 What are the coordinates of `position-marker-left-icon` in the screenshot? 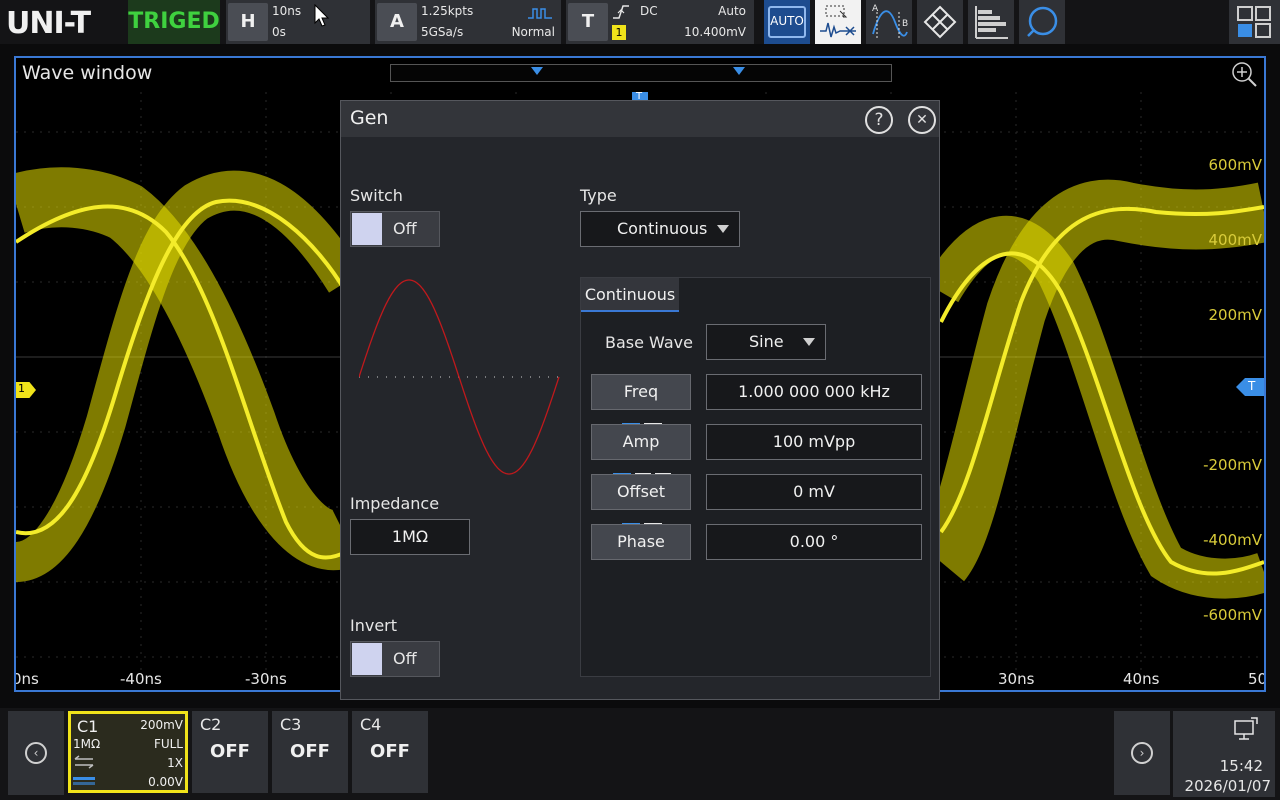 It's located at (537, 71).